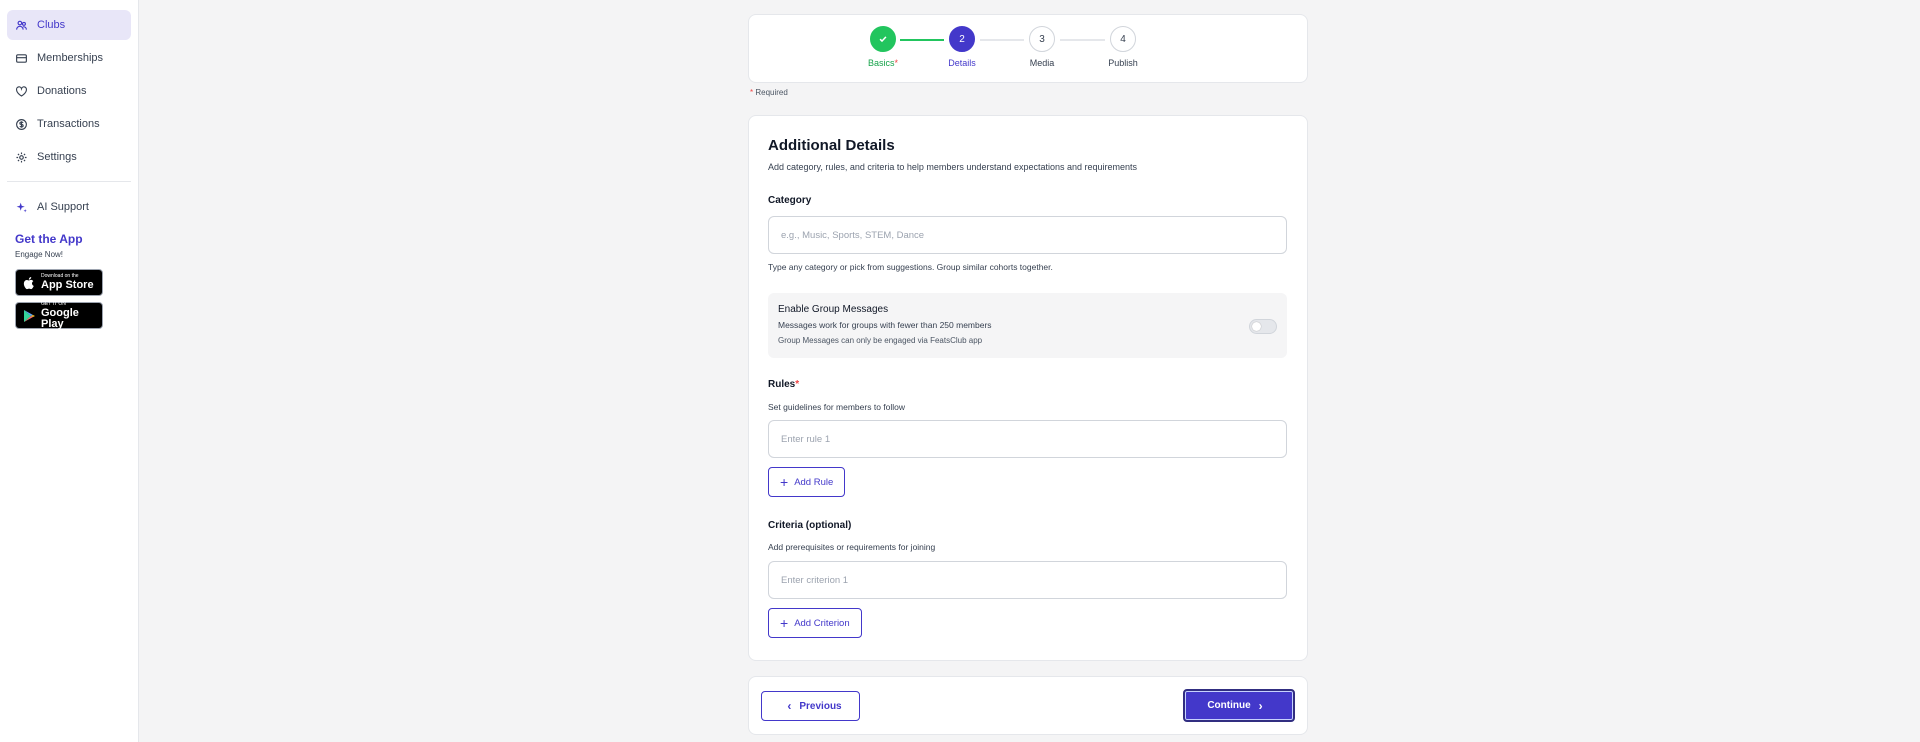  What do you see at coordinates (69, 181) in the screenshot?
I see `sidebar-divider` at bounding box center [69, 181].